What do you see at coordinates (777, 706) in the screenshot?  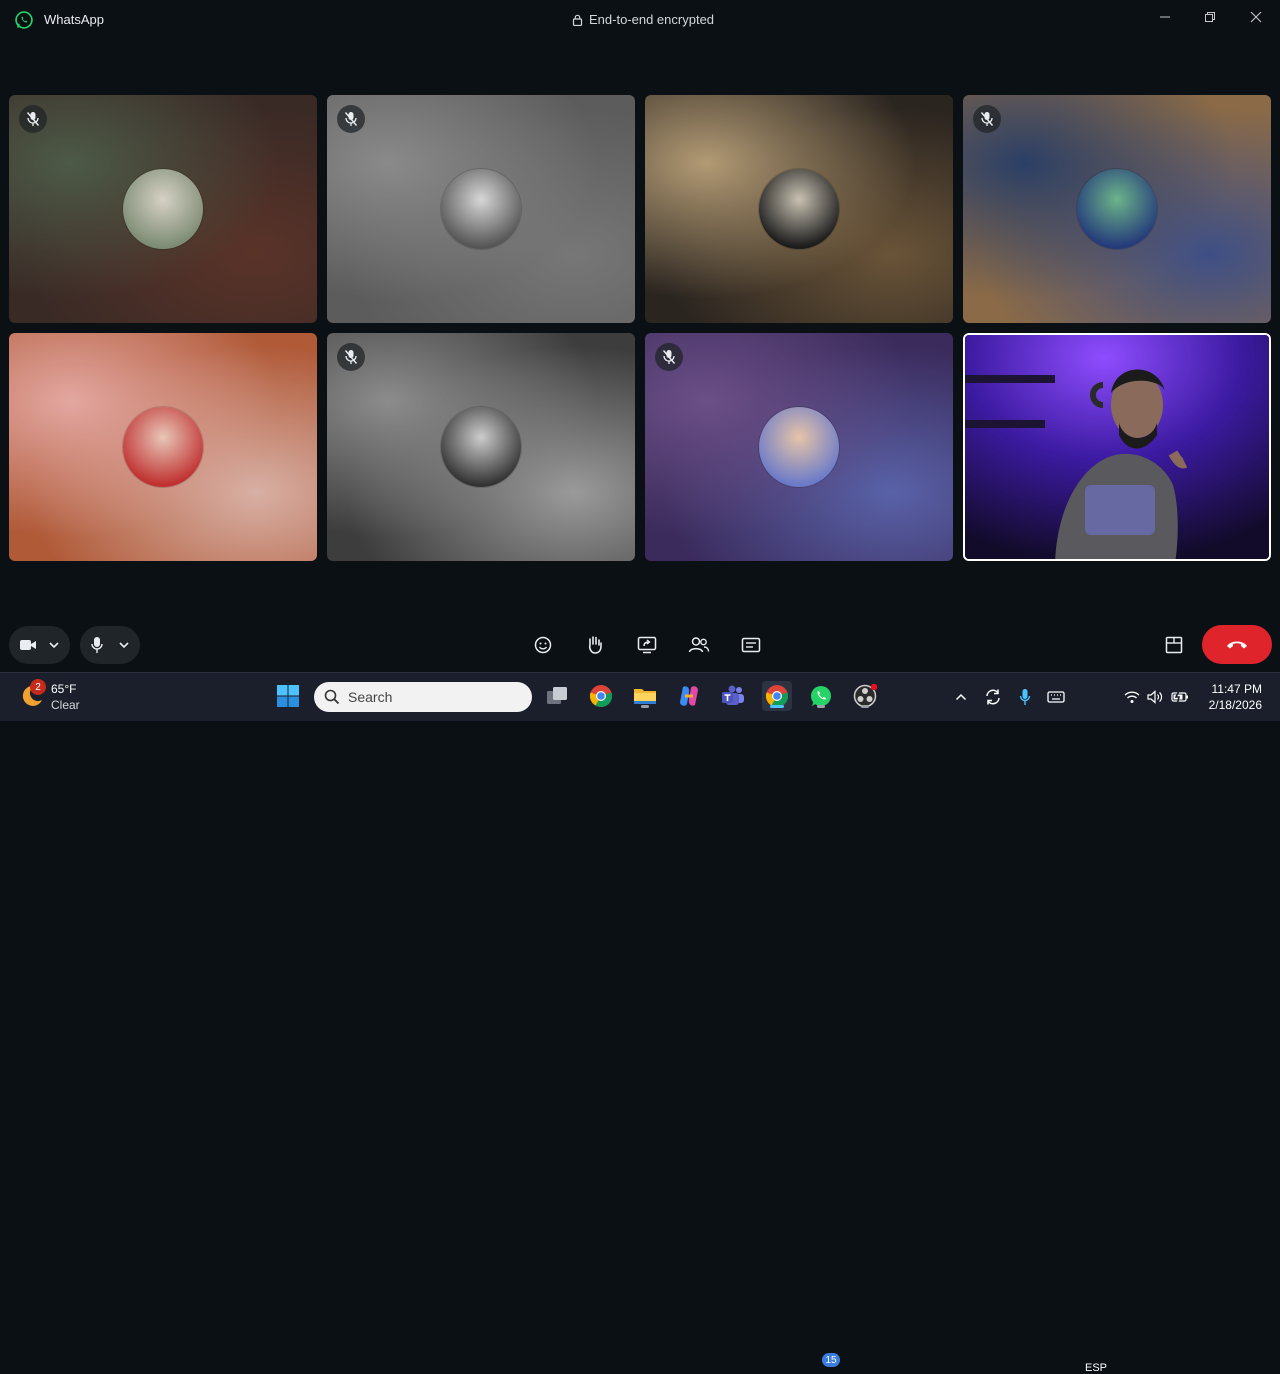 I see `active-indicator` at bounding box center [777, 706].